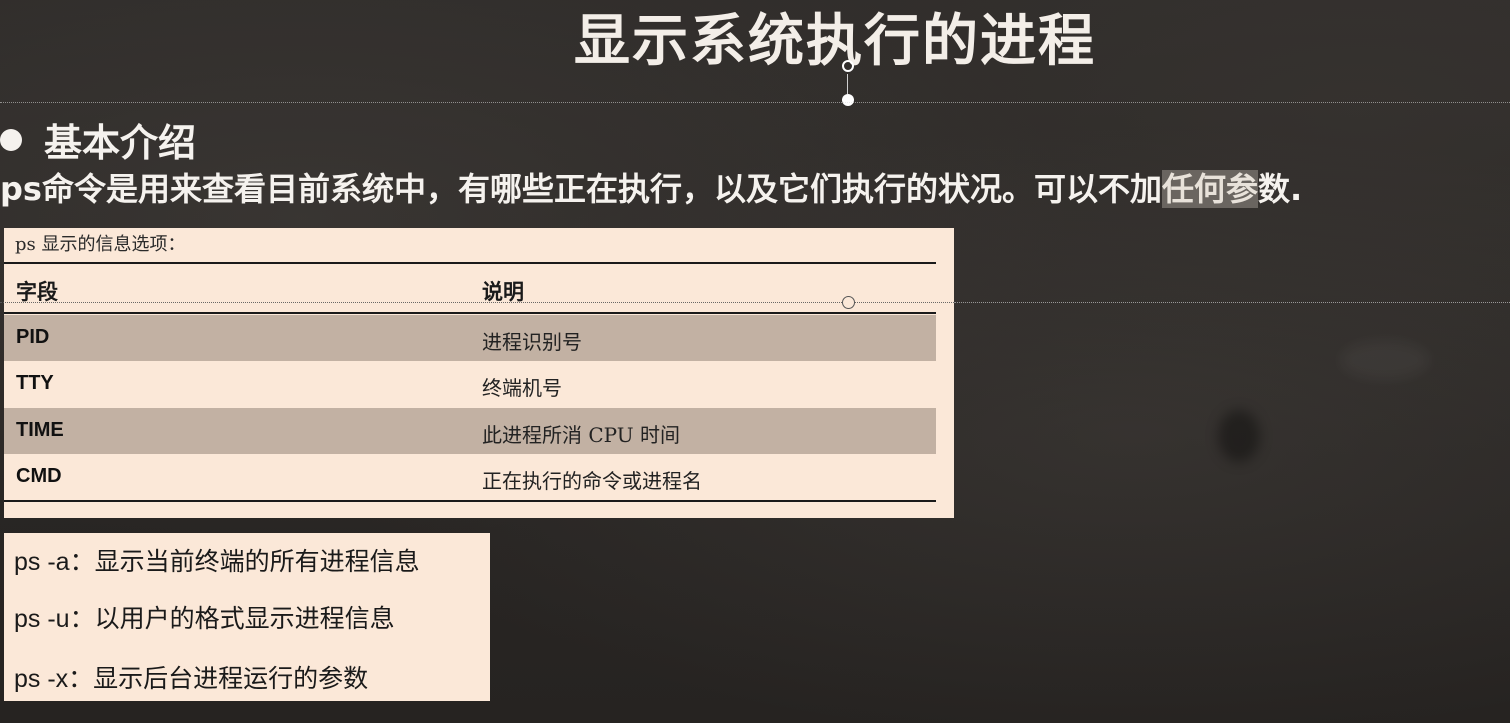 The width and height of the screenshot is (1510, 723). I want to click on option-line: ps -a：显示当前终端的所有进程信息, so click(217, 562).